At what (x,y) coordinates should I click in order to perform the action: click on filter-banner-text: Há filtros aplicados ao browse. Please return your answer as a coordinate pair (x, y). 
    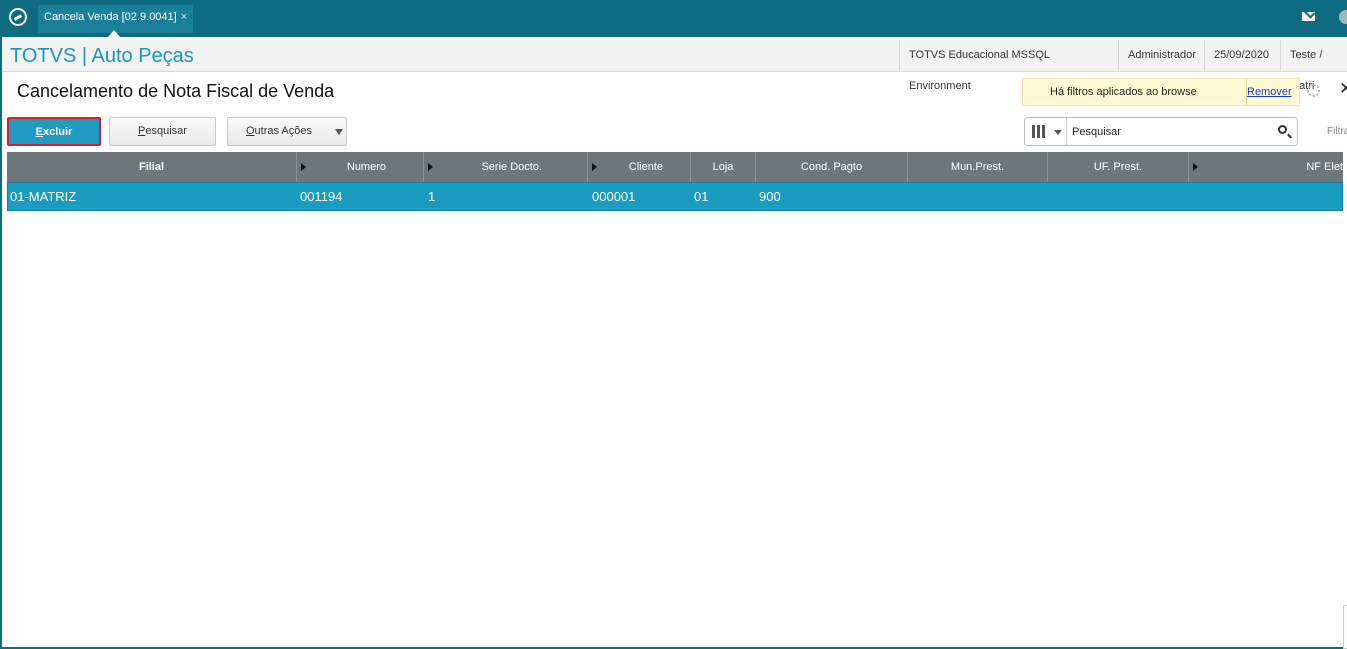
    Looking at the image, I should click on (1123, 92).